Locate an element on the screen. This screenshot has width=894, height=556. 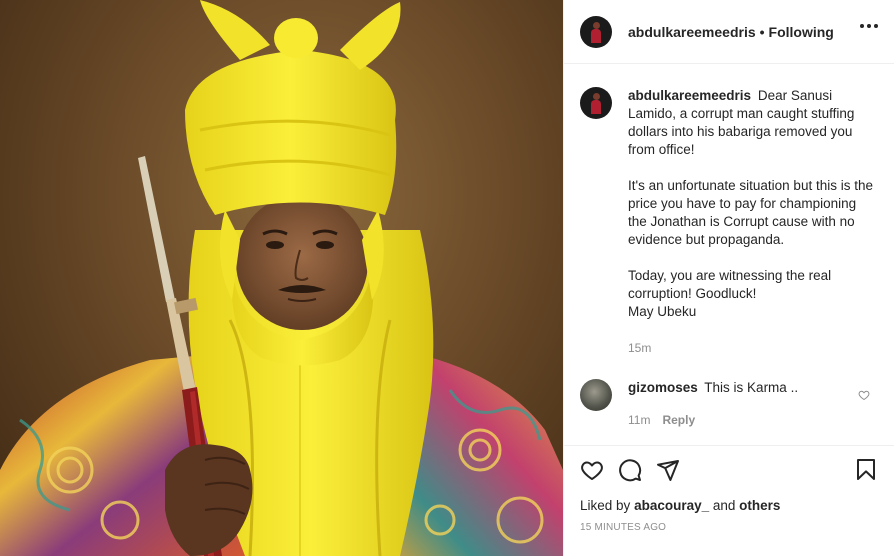
more-options-icon is located at coordinates (869, 26).